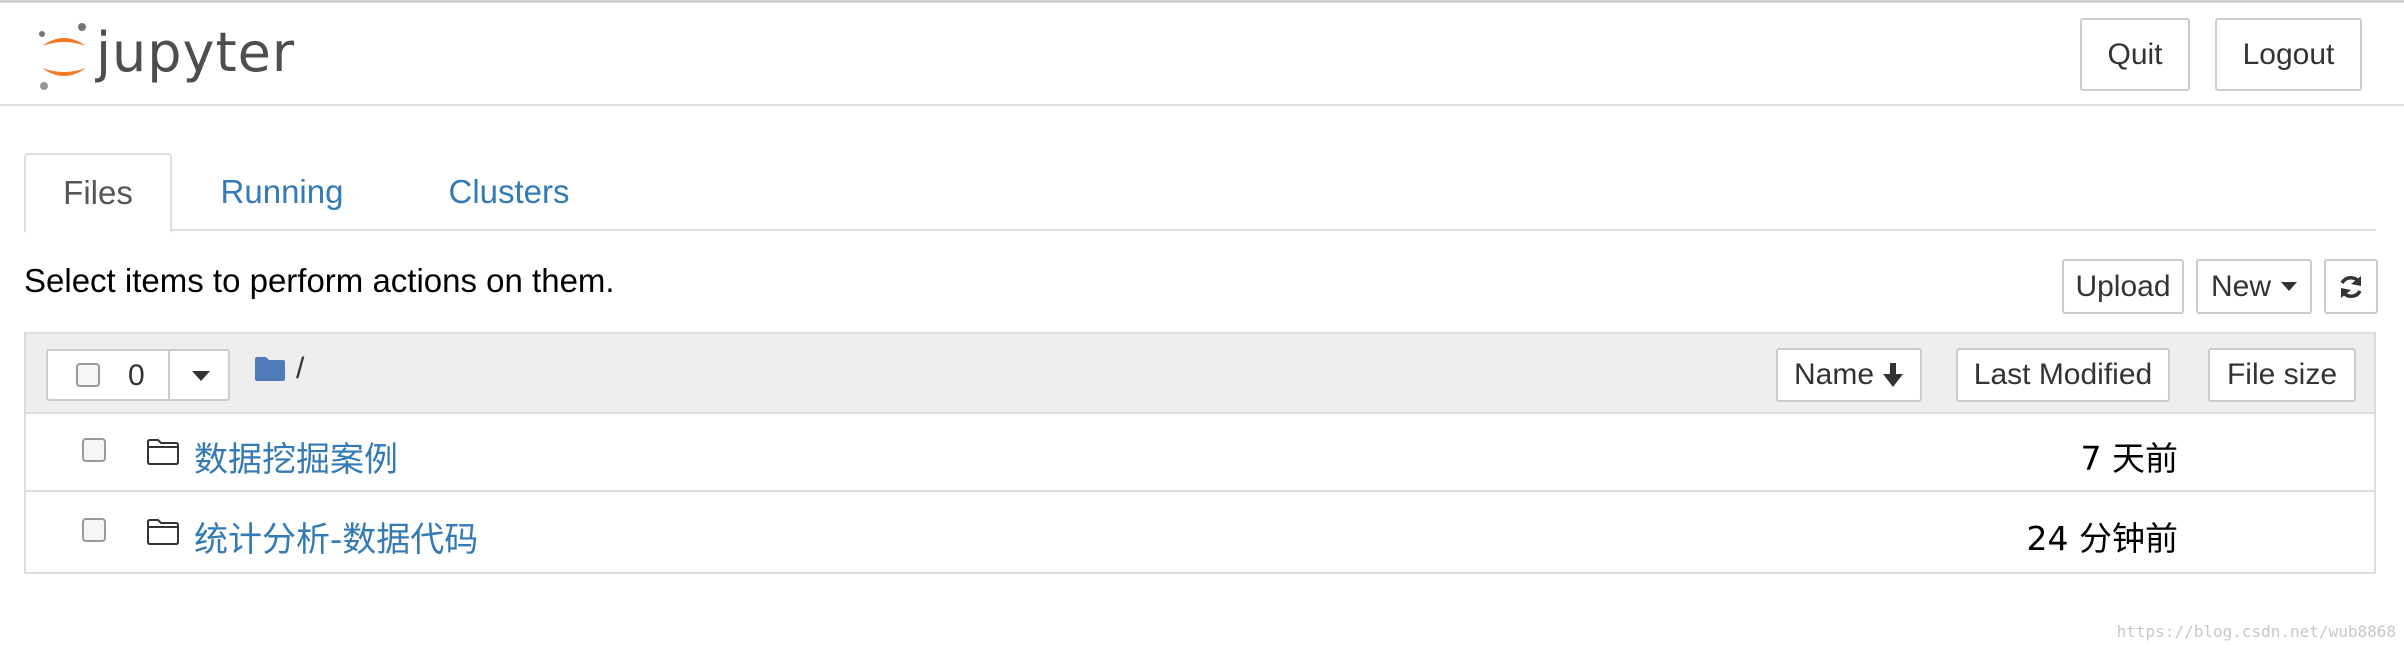 This screenshot has height=657, width=2404. Describe the element at coordinates (201, 376) in the screenshot. I see `selection-menu-caret-icon` at that location.